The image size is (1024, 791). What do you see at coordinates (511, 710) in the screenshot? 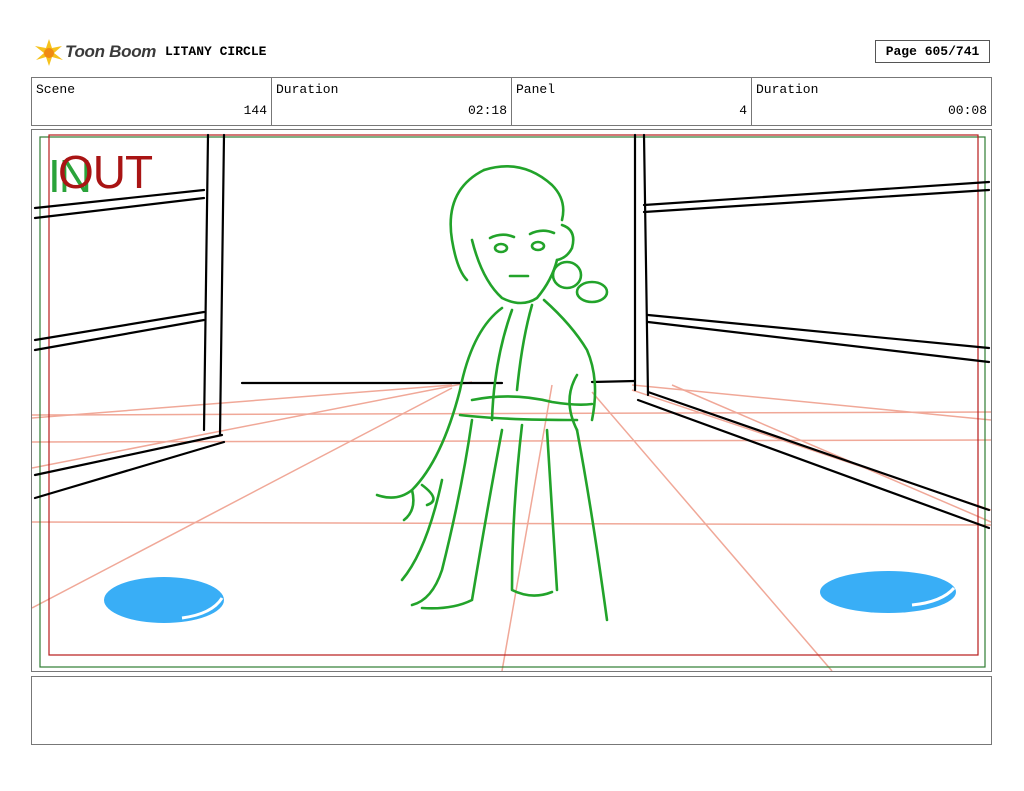
I see `panel-notes` at bounding box center [511, 710].